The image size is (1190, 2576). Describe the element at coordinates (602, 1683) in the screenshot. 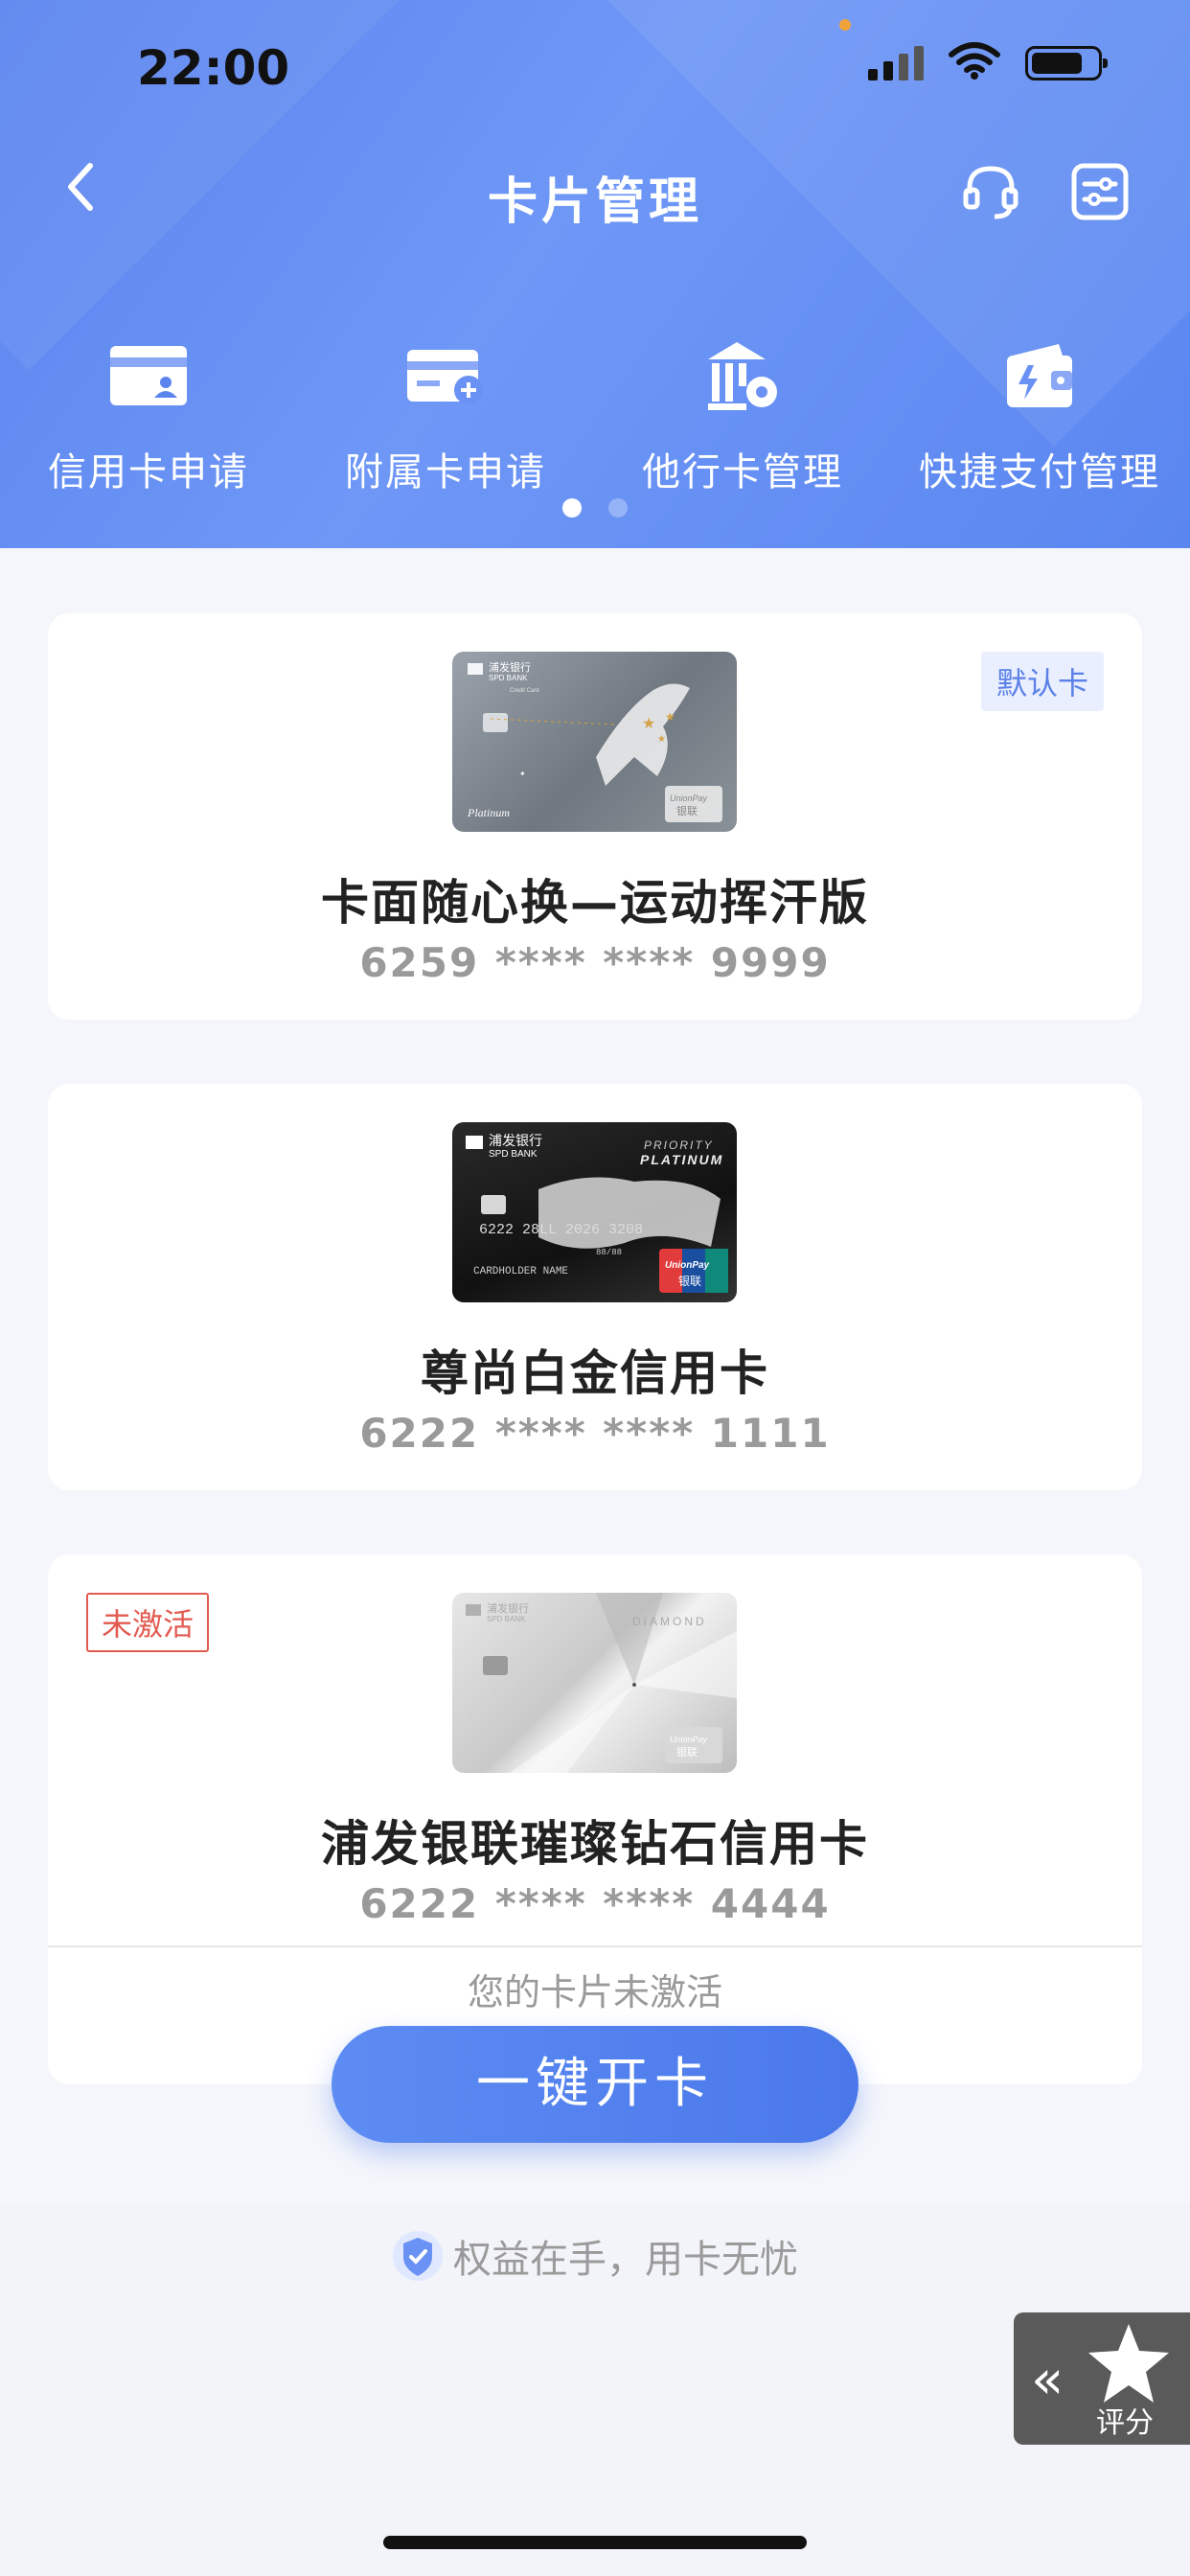

I see `card-art: 浦发银行 SPD BANK DIAMOND UnionPay 银联` at that location.